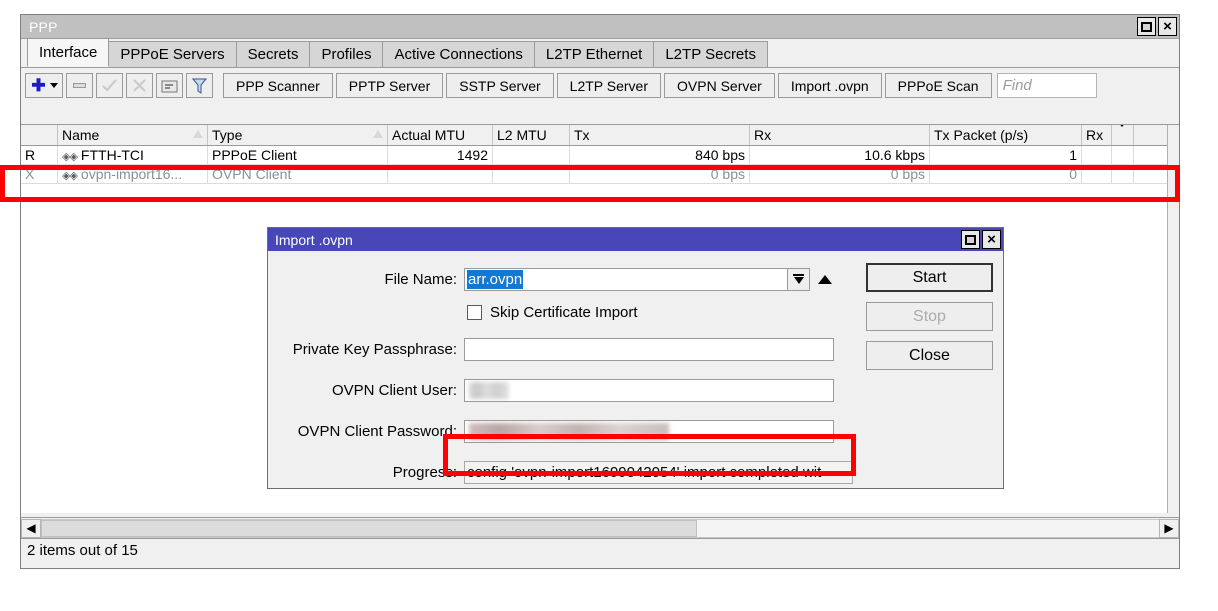 The width and height of the screenshot is (1218, 611). I want to click on comment-icon, so click(169, 86).